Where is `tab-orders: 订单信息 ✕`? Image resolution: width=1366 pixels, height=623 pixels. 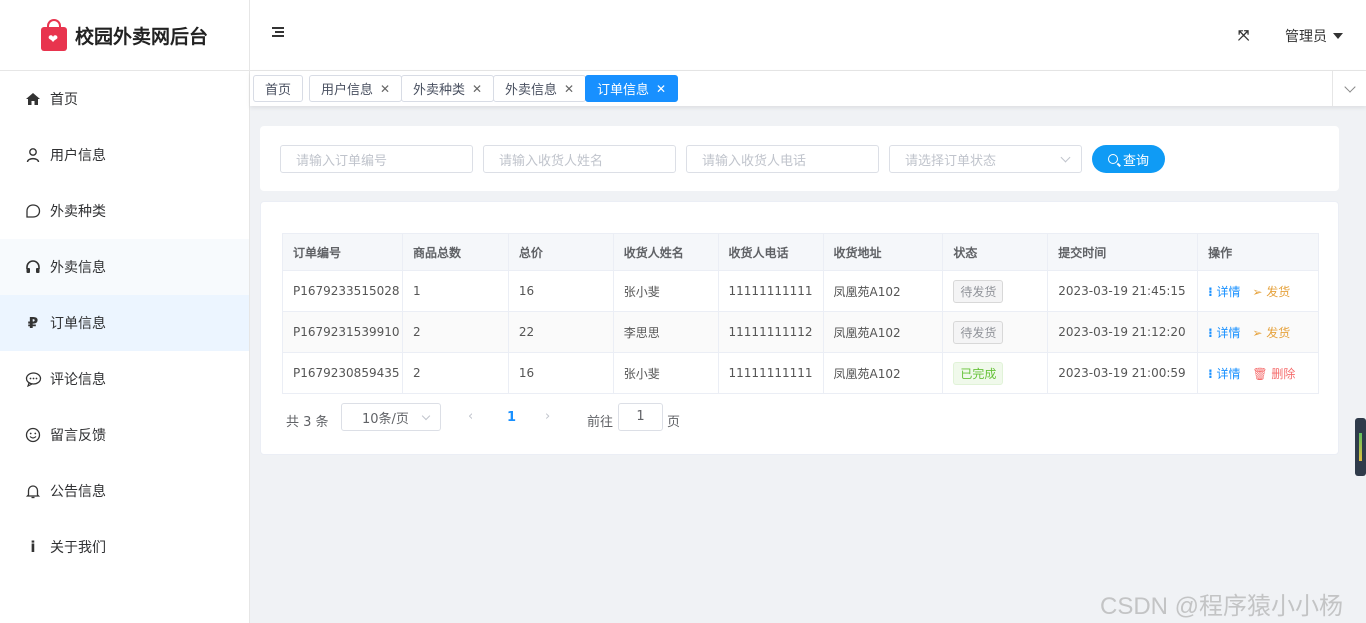 tab-orders: 订单信息 ✕ is located at coordinates (632, 88).